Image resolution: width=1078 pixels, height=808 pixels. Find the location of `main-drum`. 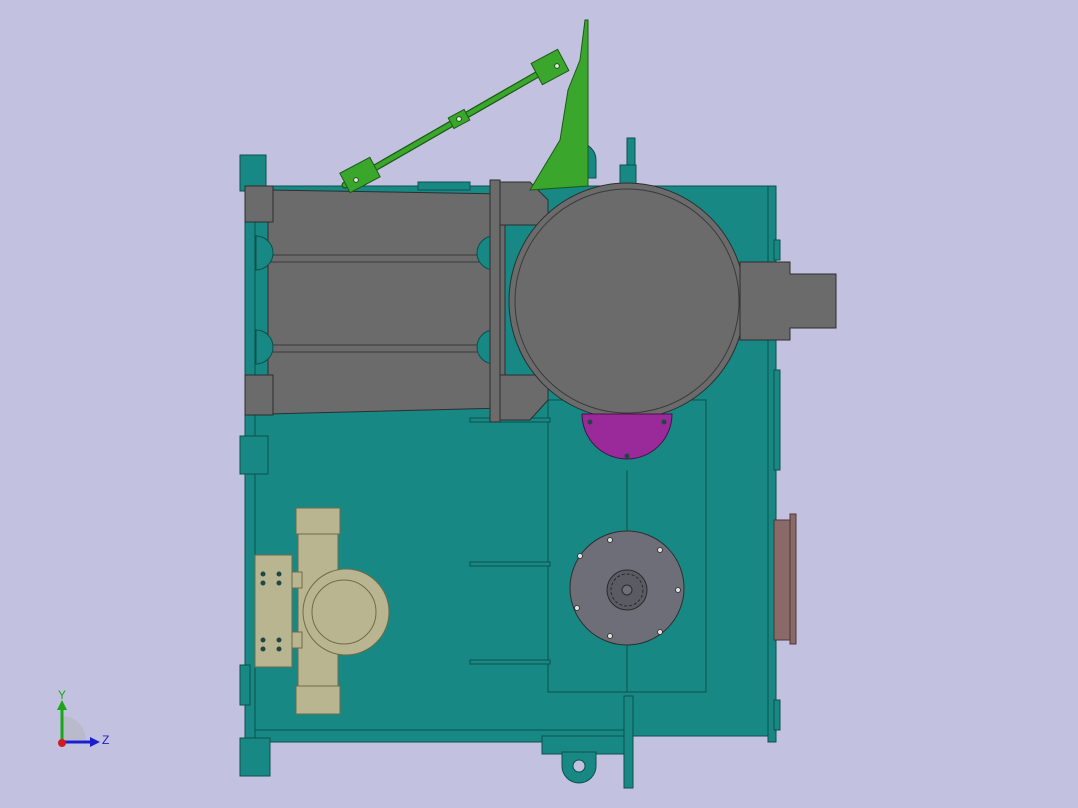

main-drum is located at coordinates (627, 301).